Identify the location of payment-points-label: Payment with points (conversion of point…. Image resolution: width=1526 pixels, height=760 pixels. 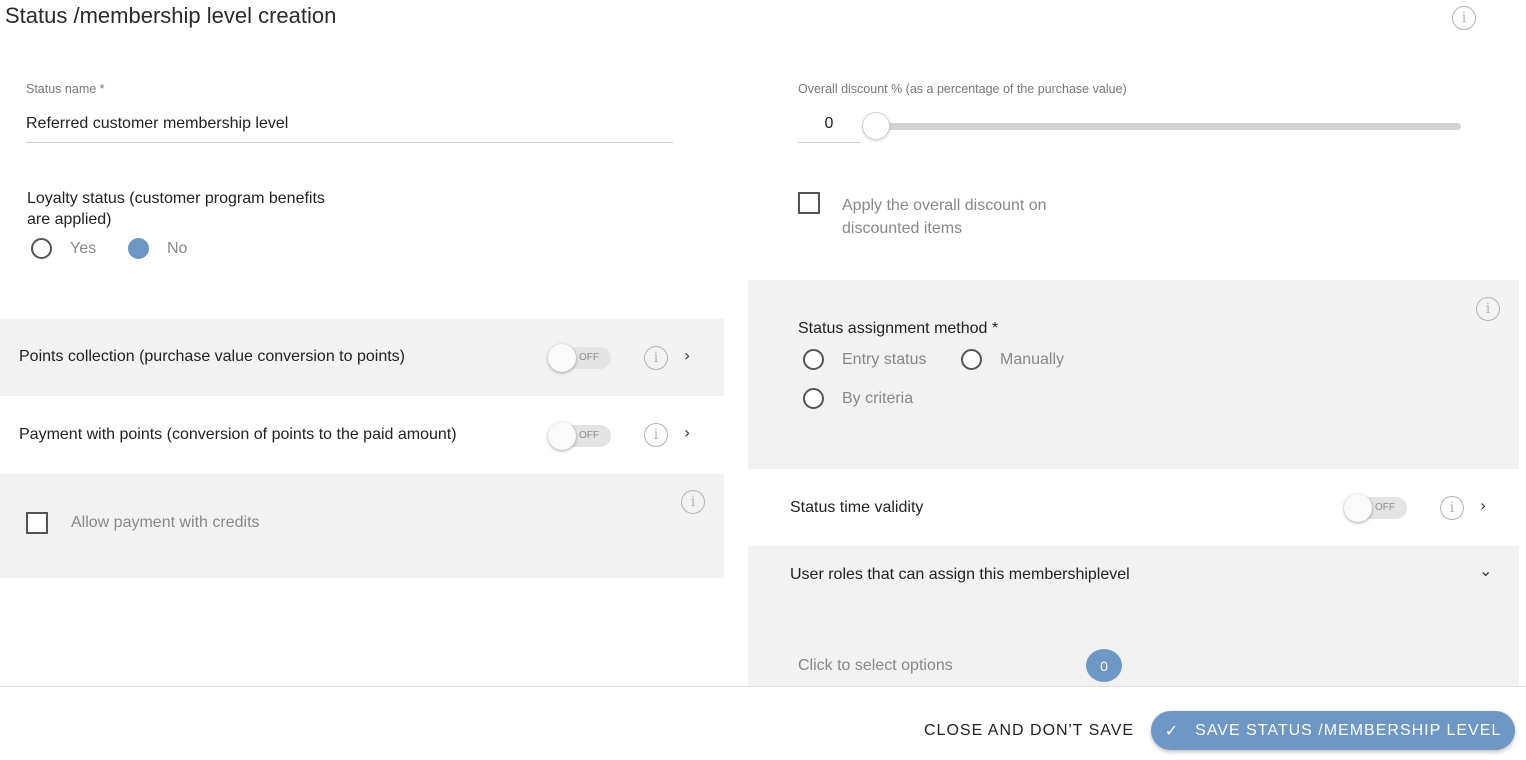
(238, 434).